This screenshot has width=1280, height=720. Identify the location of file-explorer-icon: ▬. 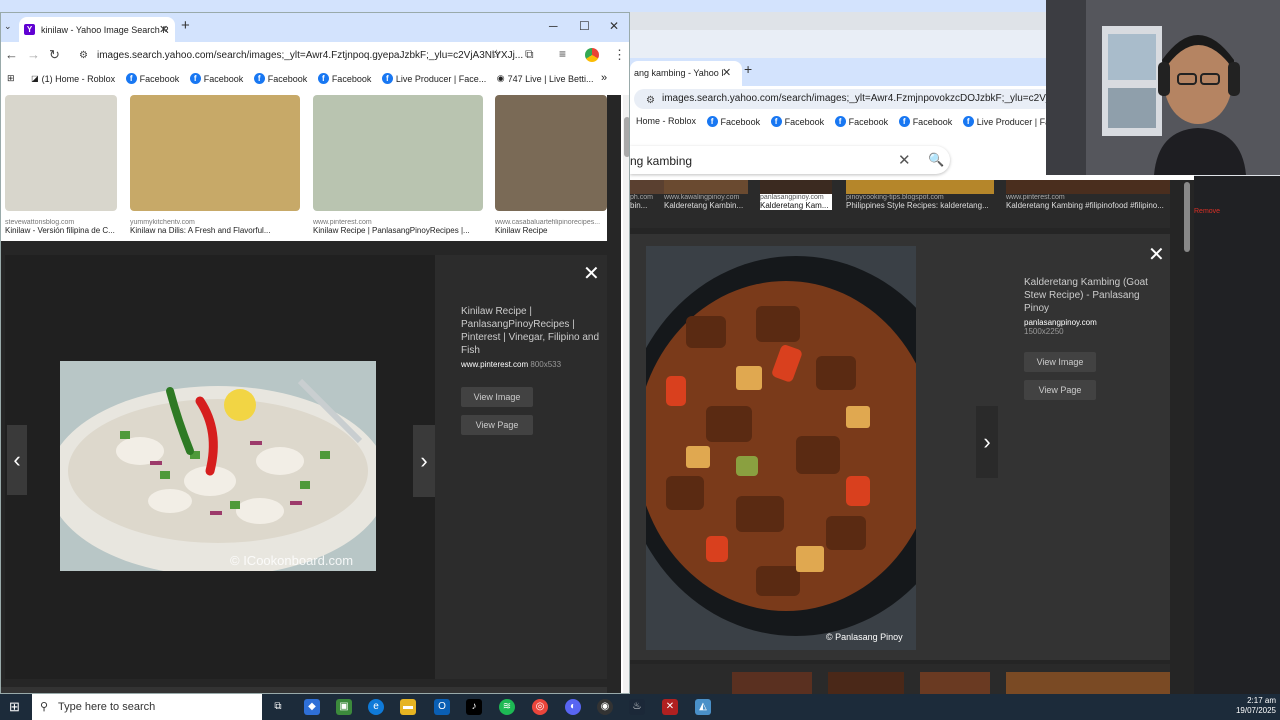
(408, 707).